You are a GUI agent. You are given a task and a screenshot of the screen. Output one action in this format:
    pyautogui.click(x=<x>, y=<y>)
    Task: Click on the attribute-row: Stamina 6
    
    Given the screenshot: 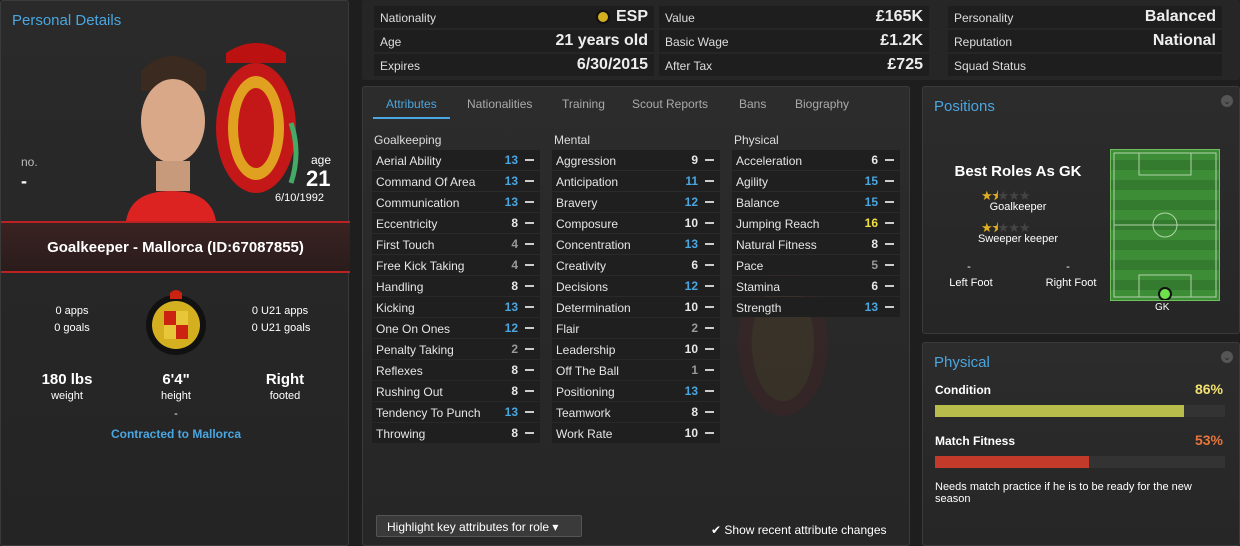 What is the action you would take?
    pyautogui.click(x=816, y=286)
    